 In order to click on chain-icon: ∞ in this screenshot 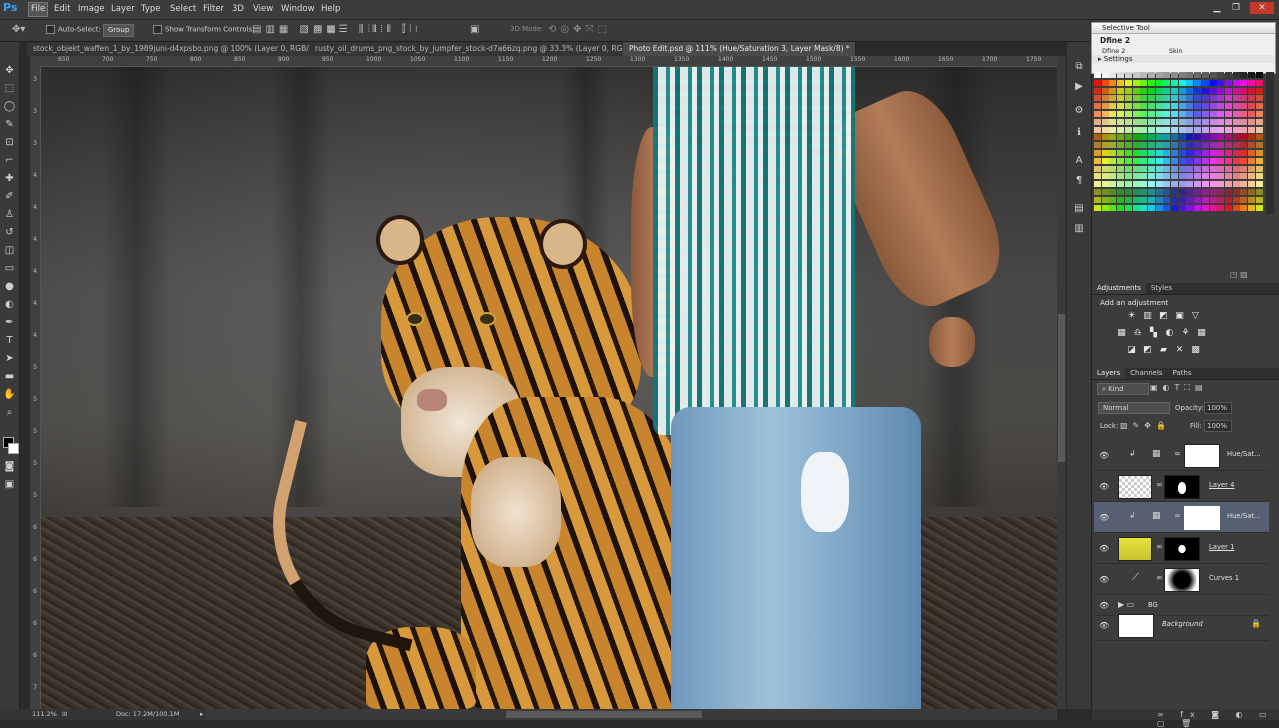, I will do `click(1159, 546)`.